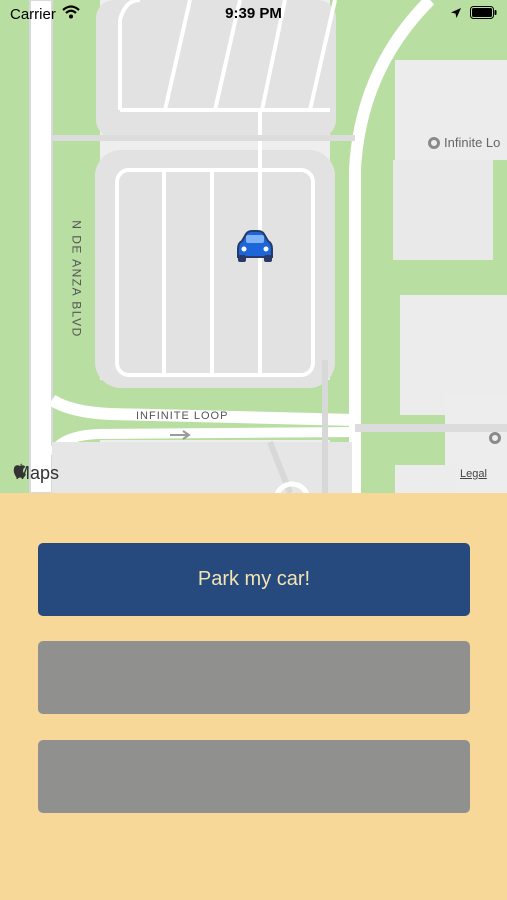 Image resolution: width=507 pixels, height=900 pixels. I want to click on apple-maps-logo: Maps, so click(36, 473).